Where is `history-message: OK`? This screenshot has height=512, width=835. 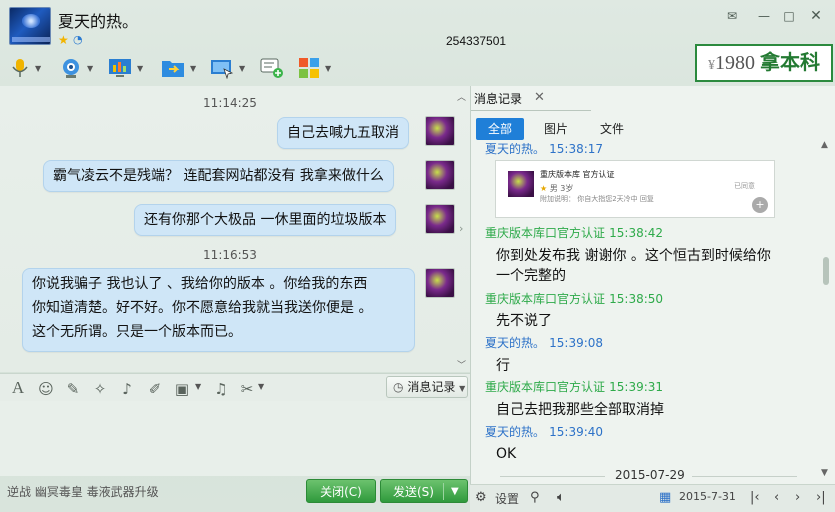
history-message: OK is located at coordinates (506, 454).